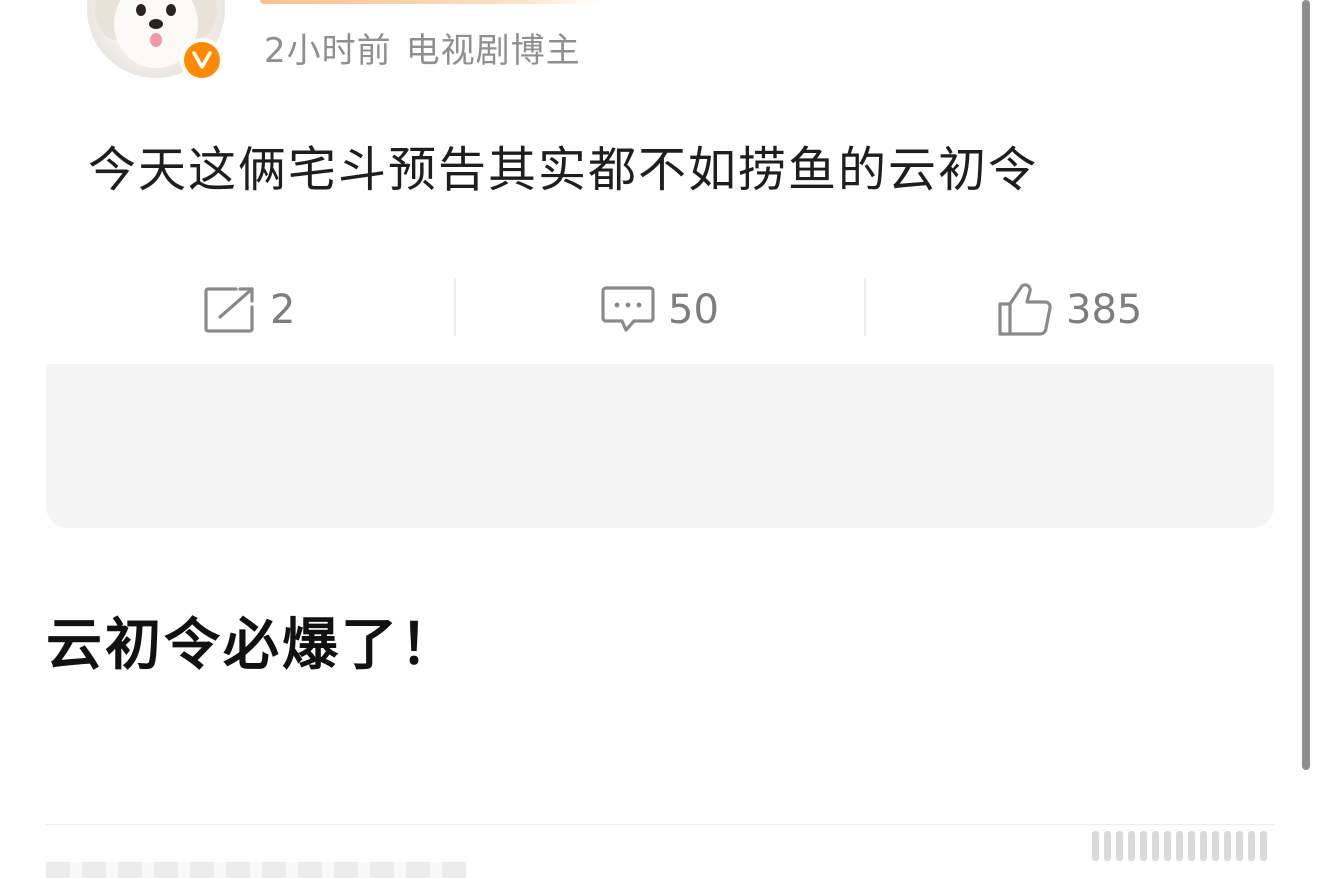 The height and width of the screenshot is (878, 1320). What do you see at coordinates (1306, 385) in the screenshot?
I see `vertical-scrollbar` at bounding box center [1306, 385].